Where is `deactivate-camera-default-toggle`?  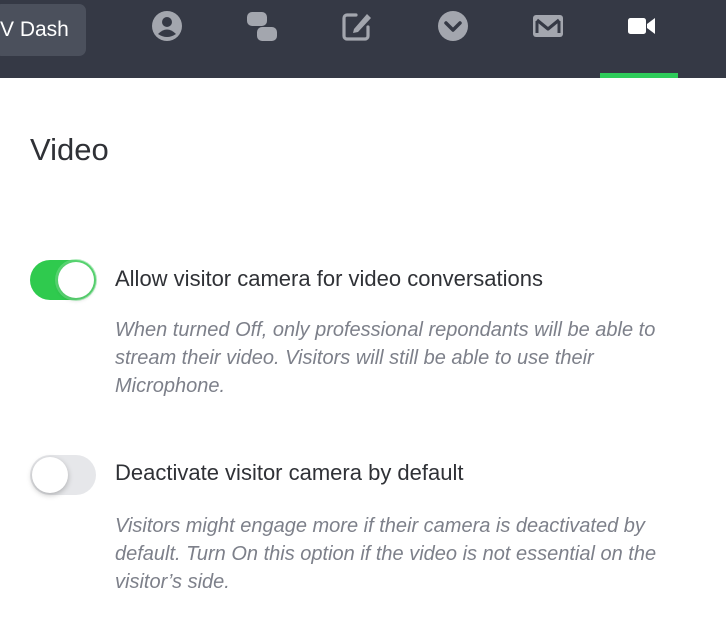
deactivate-camera-default-toggle is located at coordinates (63, 475).